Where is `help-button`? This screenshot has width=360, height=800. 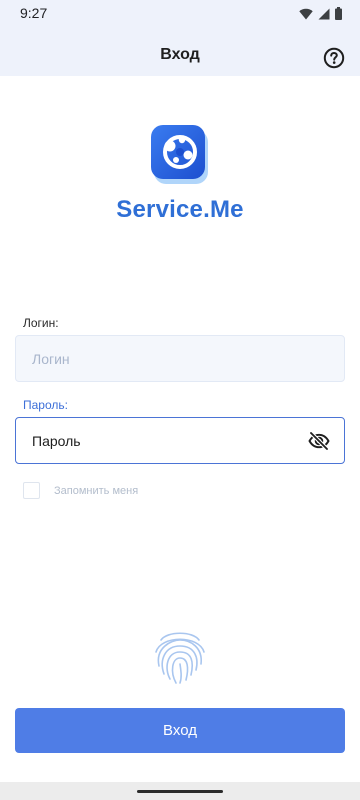
help-button is located at coordinates (334, 58).